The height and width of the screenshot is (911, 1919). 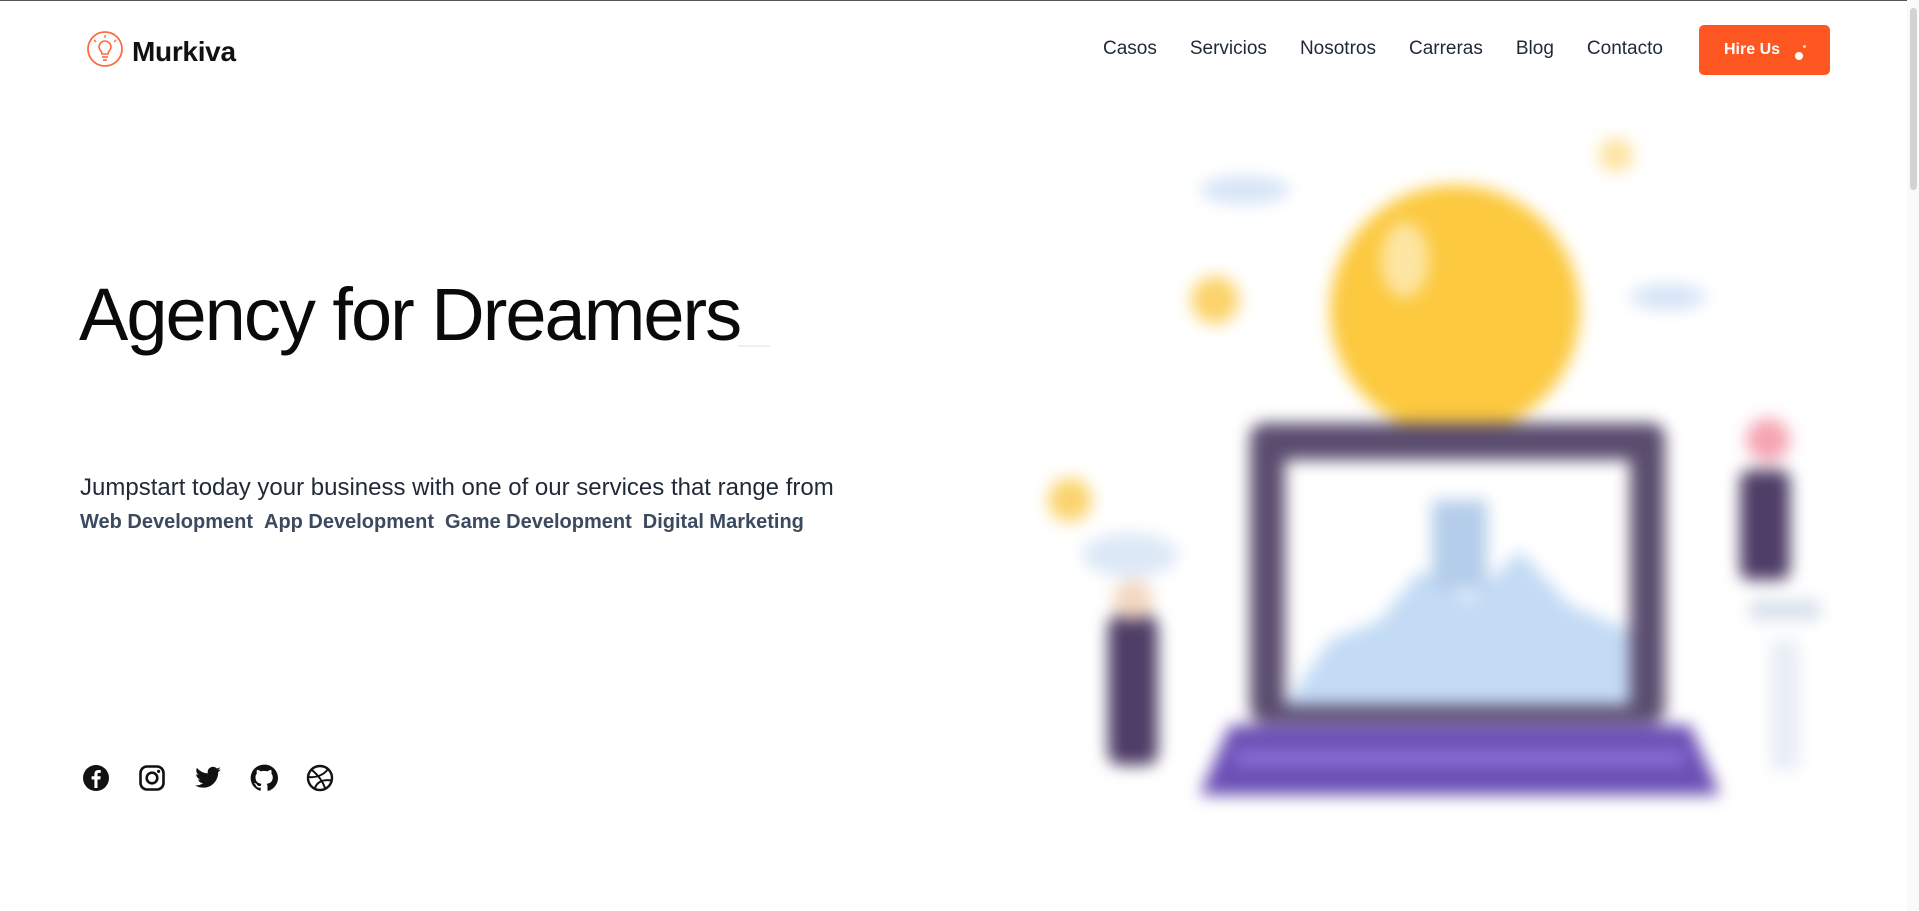 What do you see at coordinates (105, 51) in the screenshot?
I see `lightbulb-logo-icon` at bounding box center [105, 51].